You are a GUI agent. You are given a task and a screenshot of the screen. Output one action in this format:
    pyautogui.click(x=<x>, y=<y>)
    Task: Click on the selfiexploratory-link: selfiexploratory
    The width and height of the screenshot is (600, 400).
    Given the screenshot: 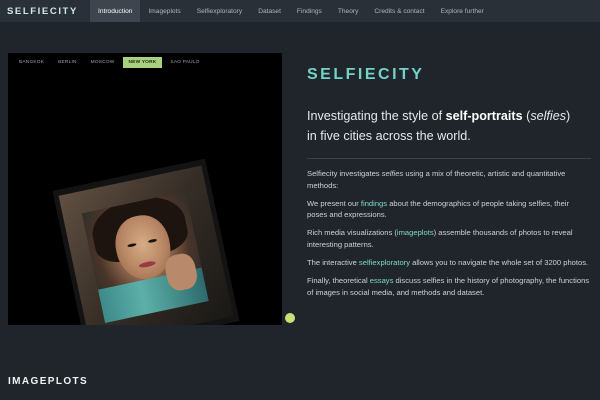 What is the action you would take?
    pyautogui.click(x=384, y=262)
    